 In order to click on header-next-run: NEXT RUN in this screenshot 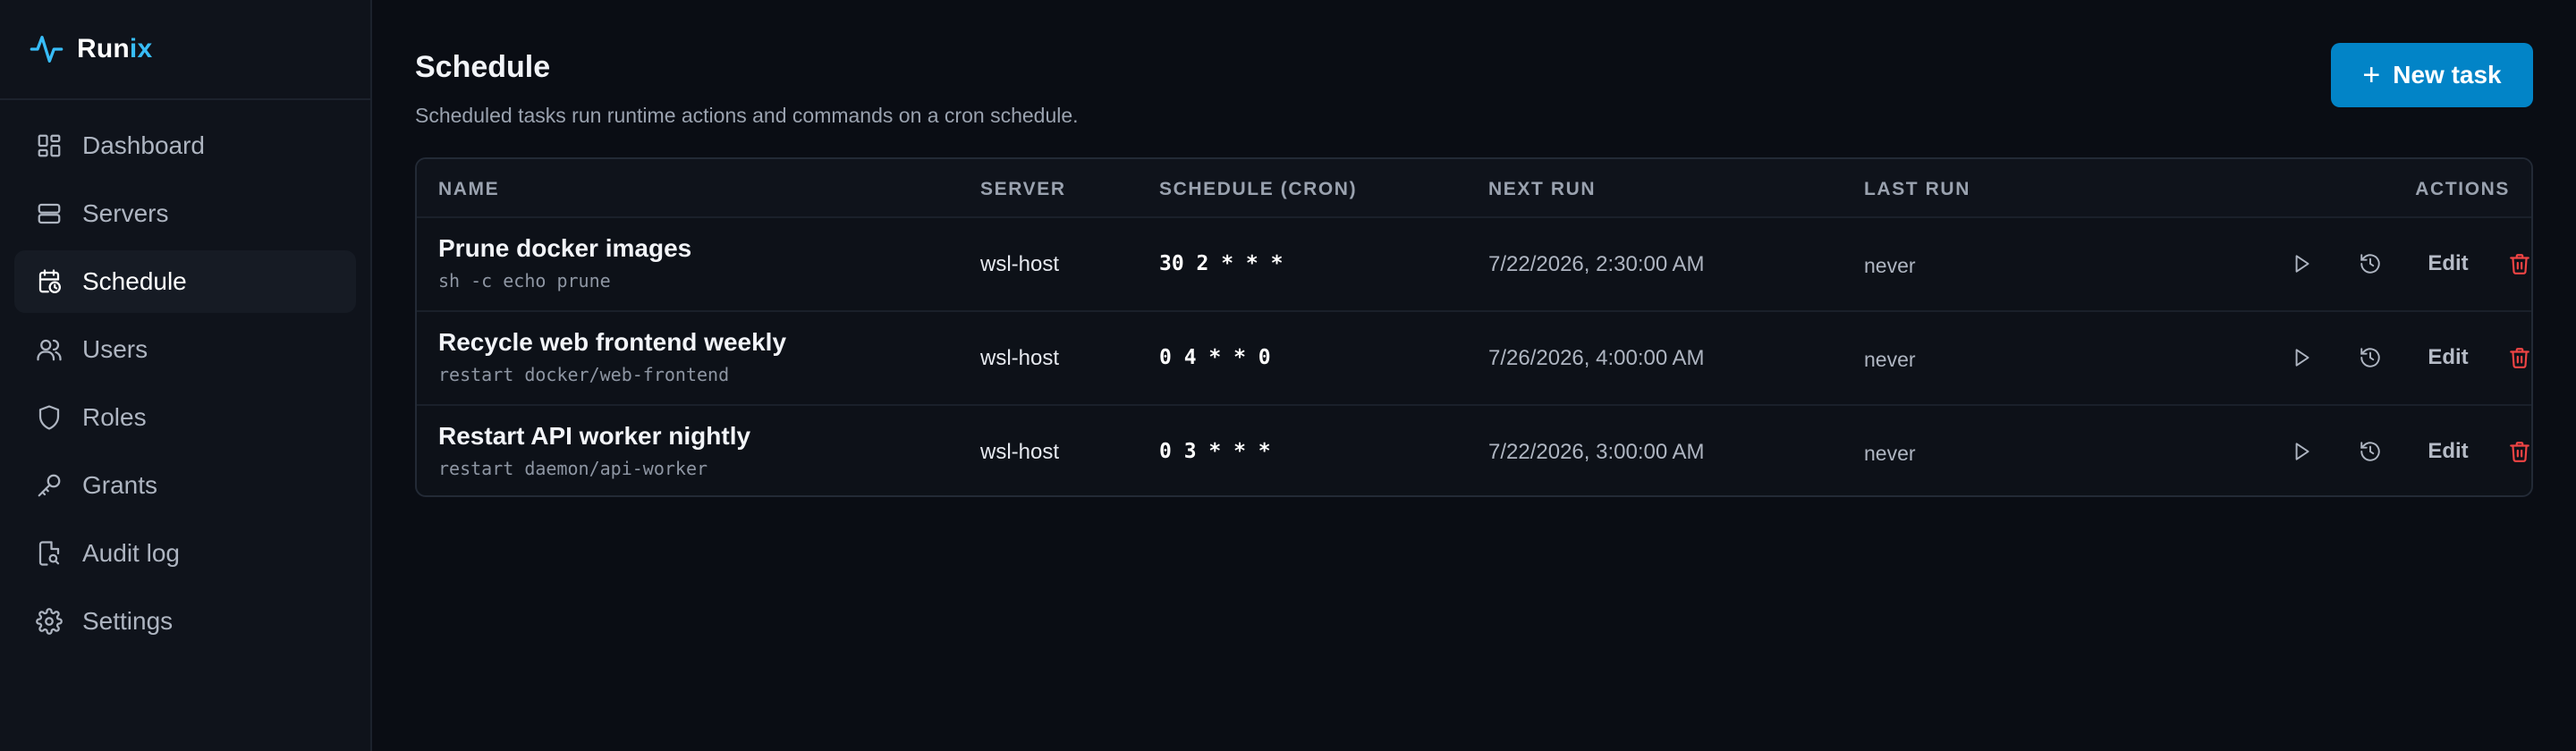, I will do `click(1542, 189)`.